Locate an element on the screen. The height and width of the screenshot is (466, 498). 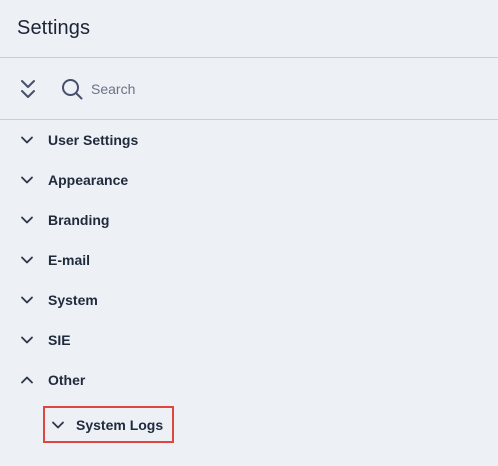
tree-item-user-settings: User Settings is located at coordinates (249, 140).